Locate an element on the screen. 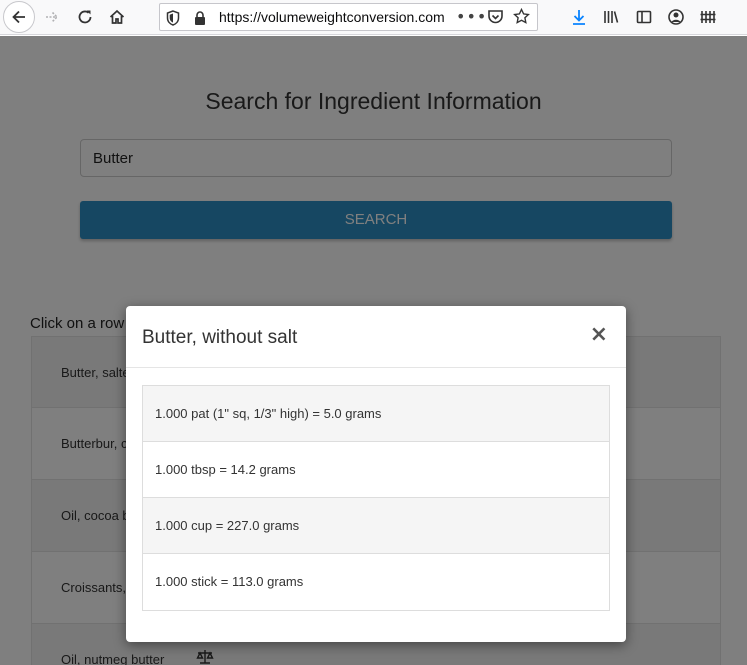 The image size is (747, 665). home-icon is located at coordinates (117, 17).